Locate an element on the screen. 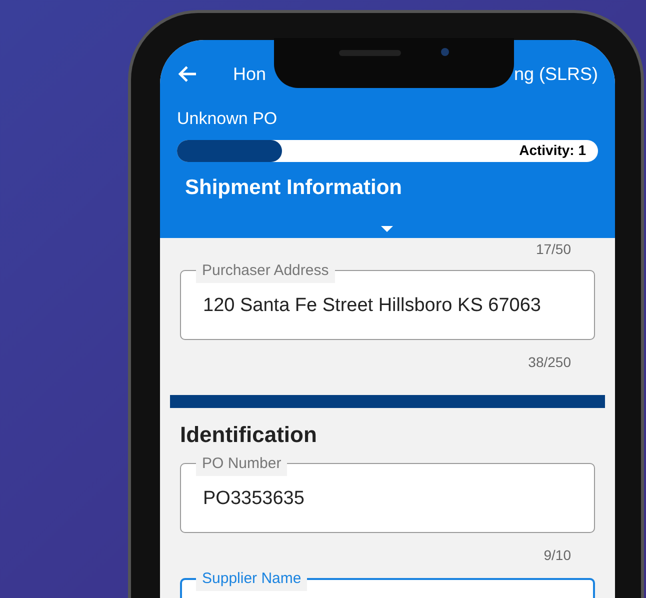 This screenshot has height=598, width=646. expand-caret-icon is located at coordinates (387, 229).